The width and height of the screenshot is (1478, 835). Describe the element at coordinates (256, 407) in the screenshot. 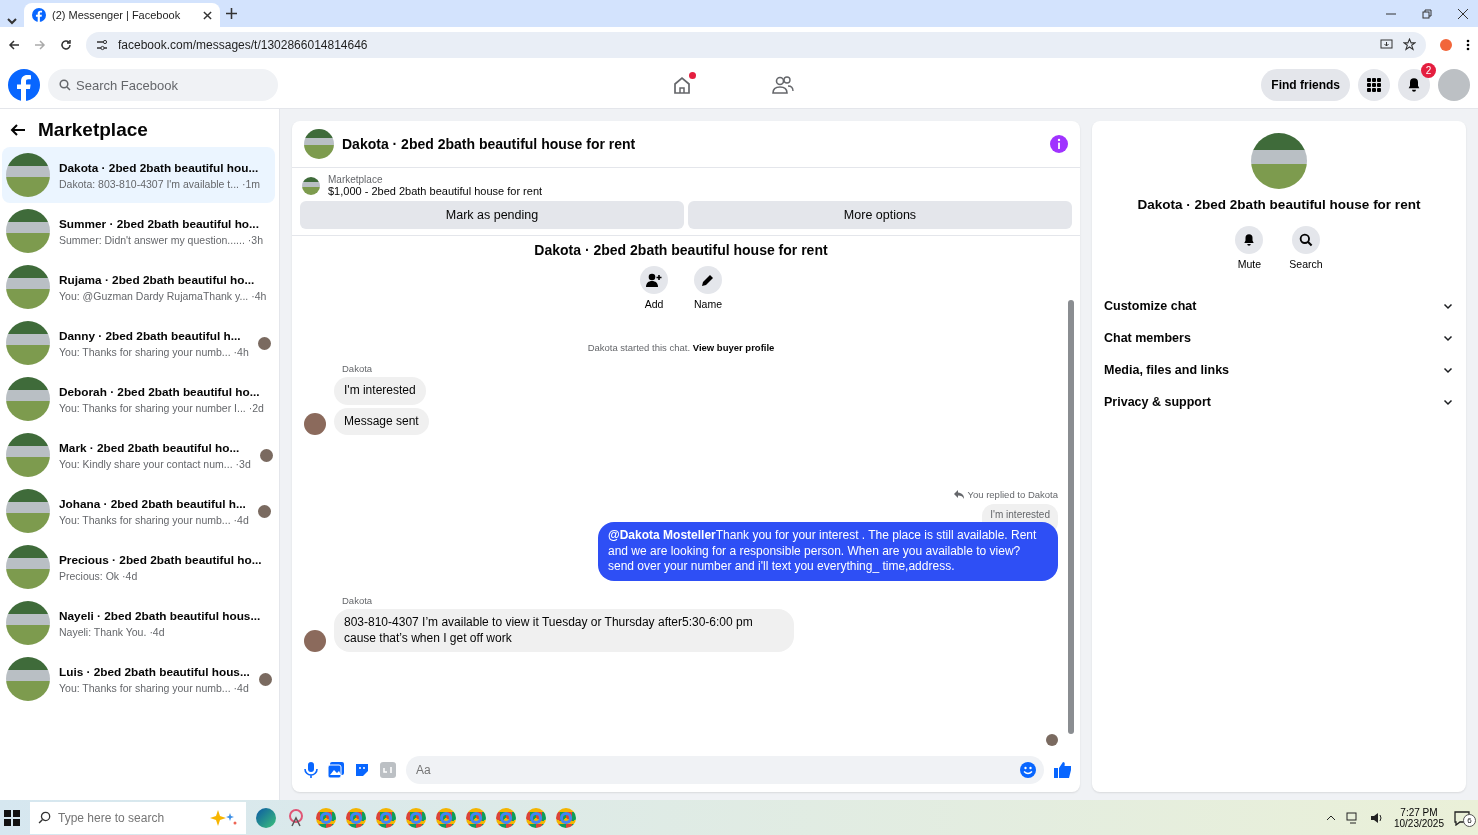

I see `message-time: ·2d` at that location.